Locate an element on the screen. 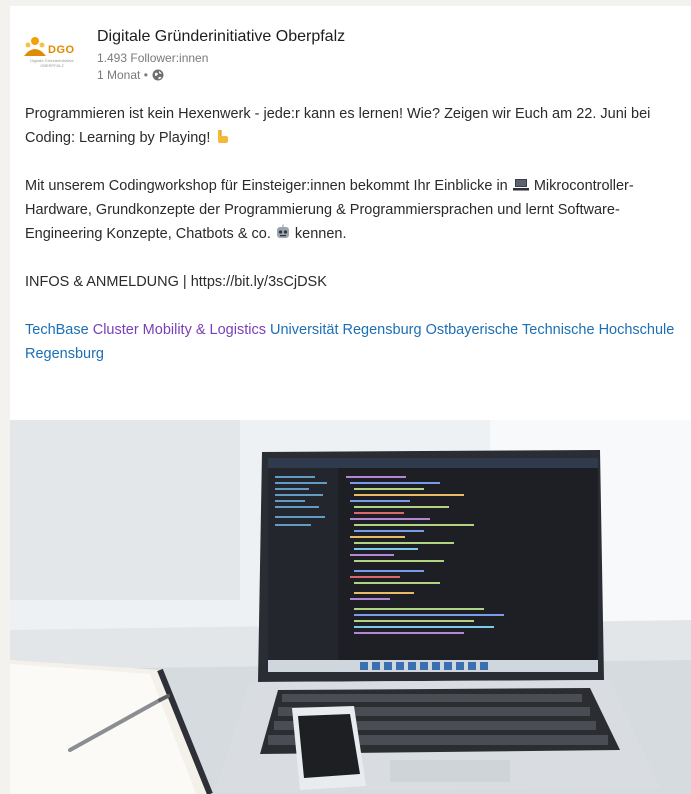 The image size is (691, 794). mention-cluster-mobility: Cluster Mobility & Logistics is located at coordinates (179, 330).